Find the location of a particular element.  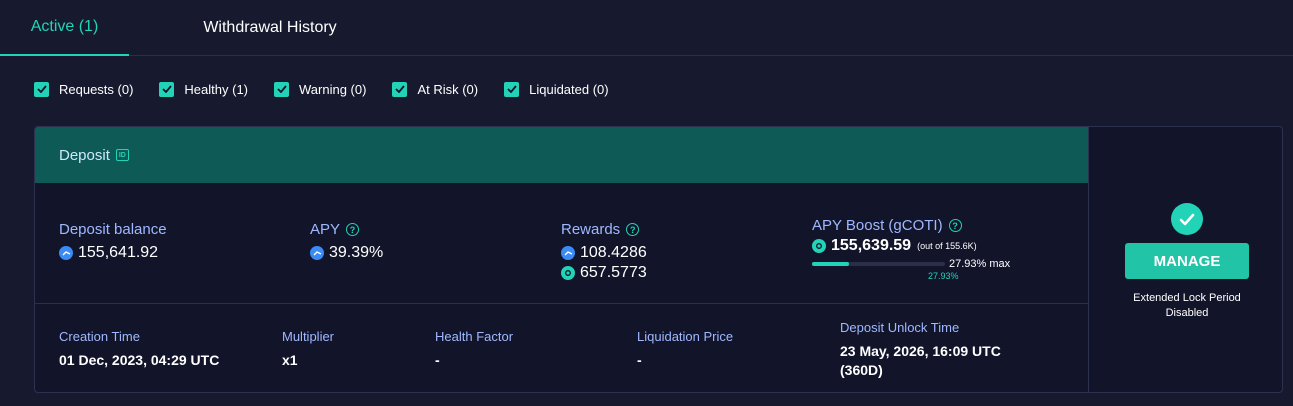

filter-label: Liquidated (0) is located at coordinates (569, 89).